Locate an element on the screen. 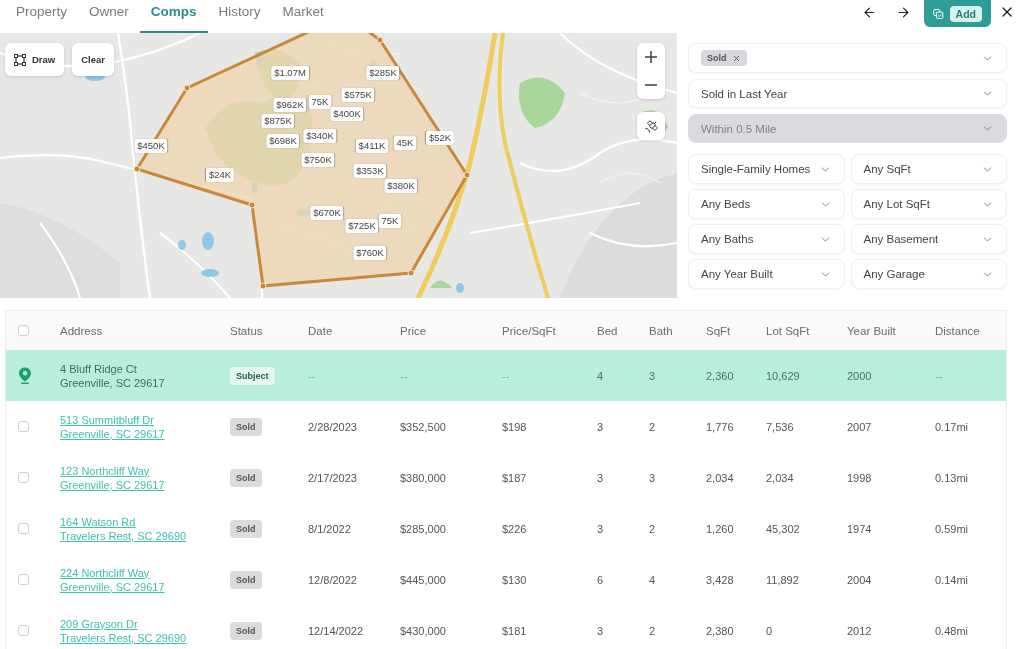 The width and height of the screenshot is (1024, 649). table-cell: 11,892 is located at coordinates (782, 579).